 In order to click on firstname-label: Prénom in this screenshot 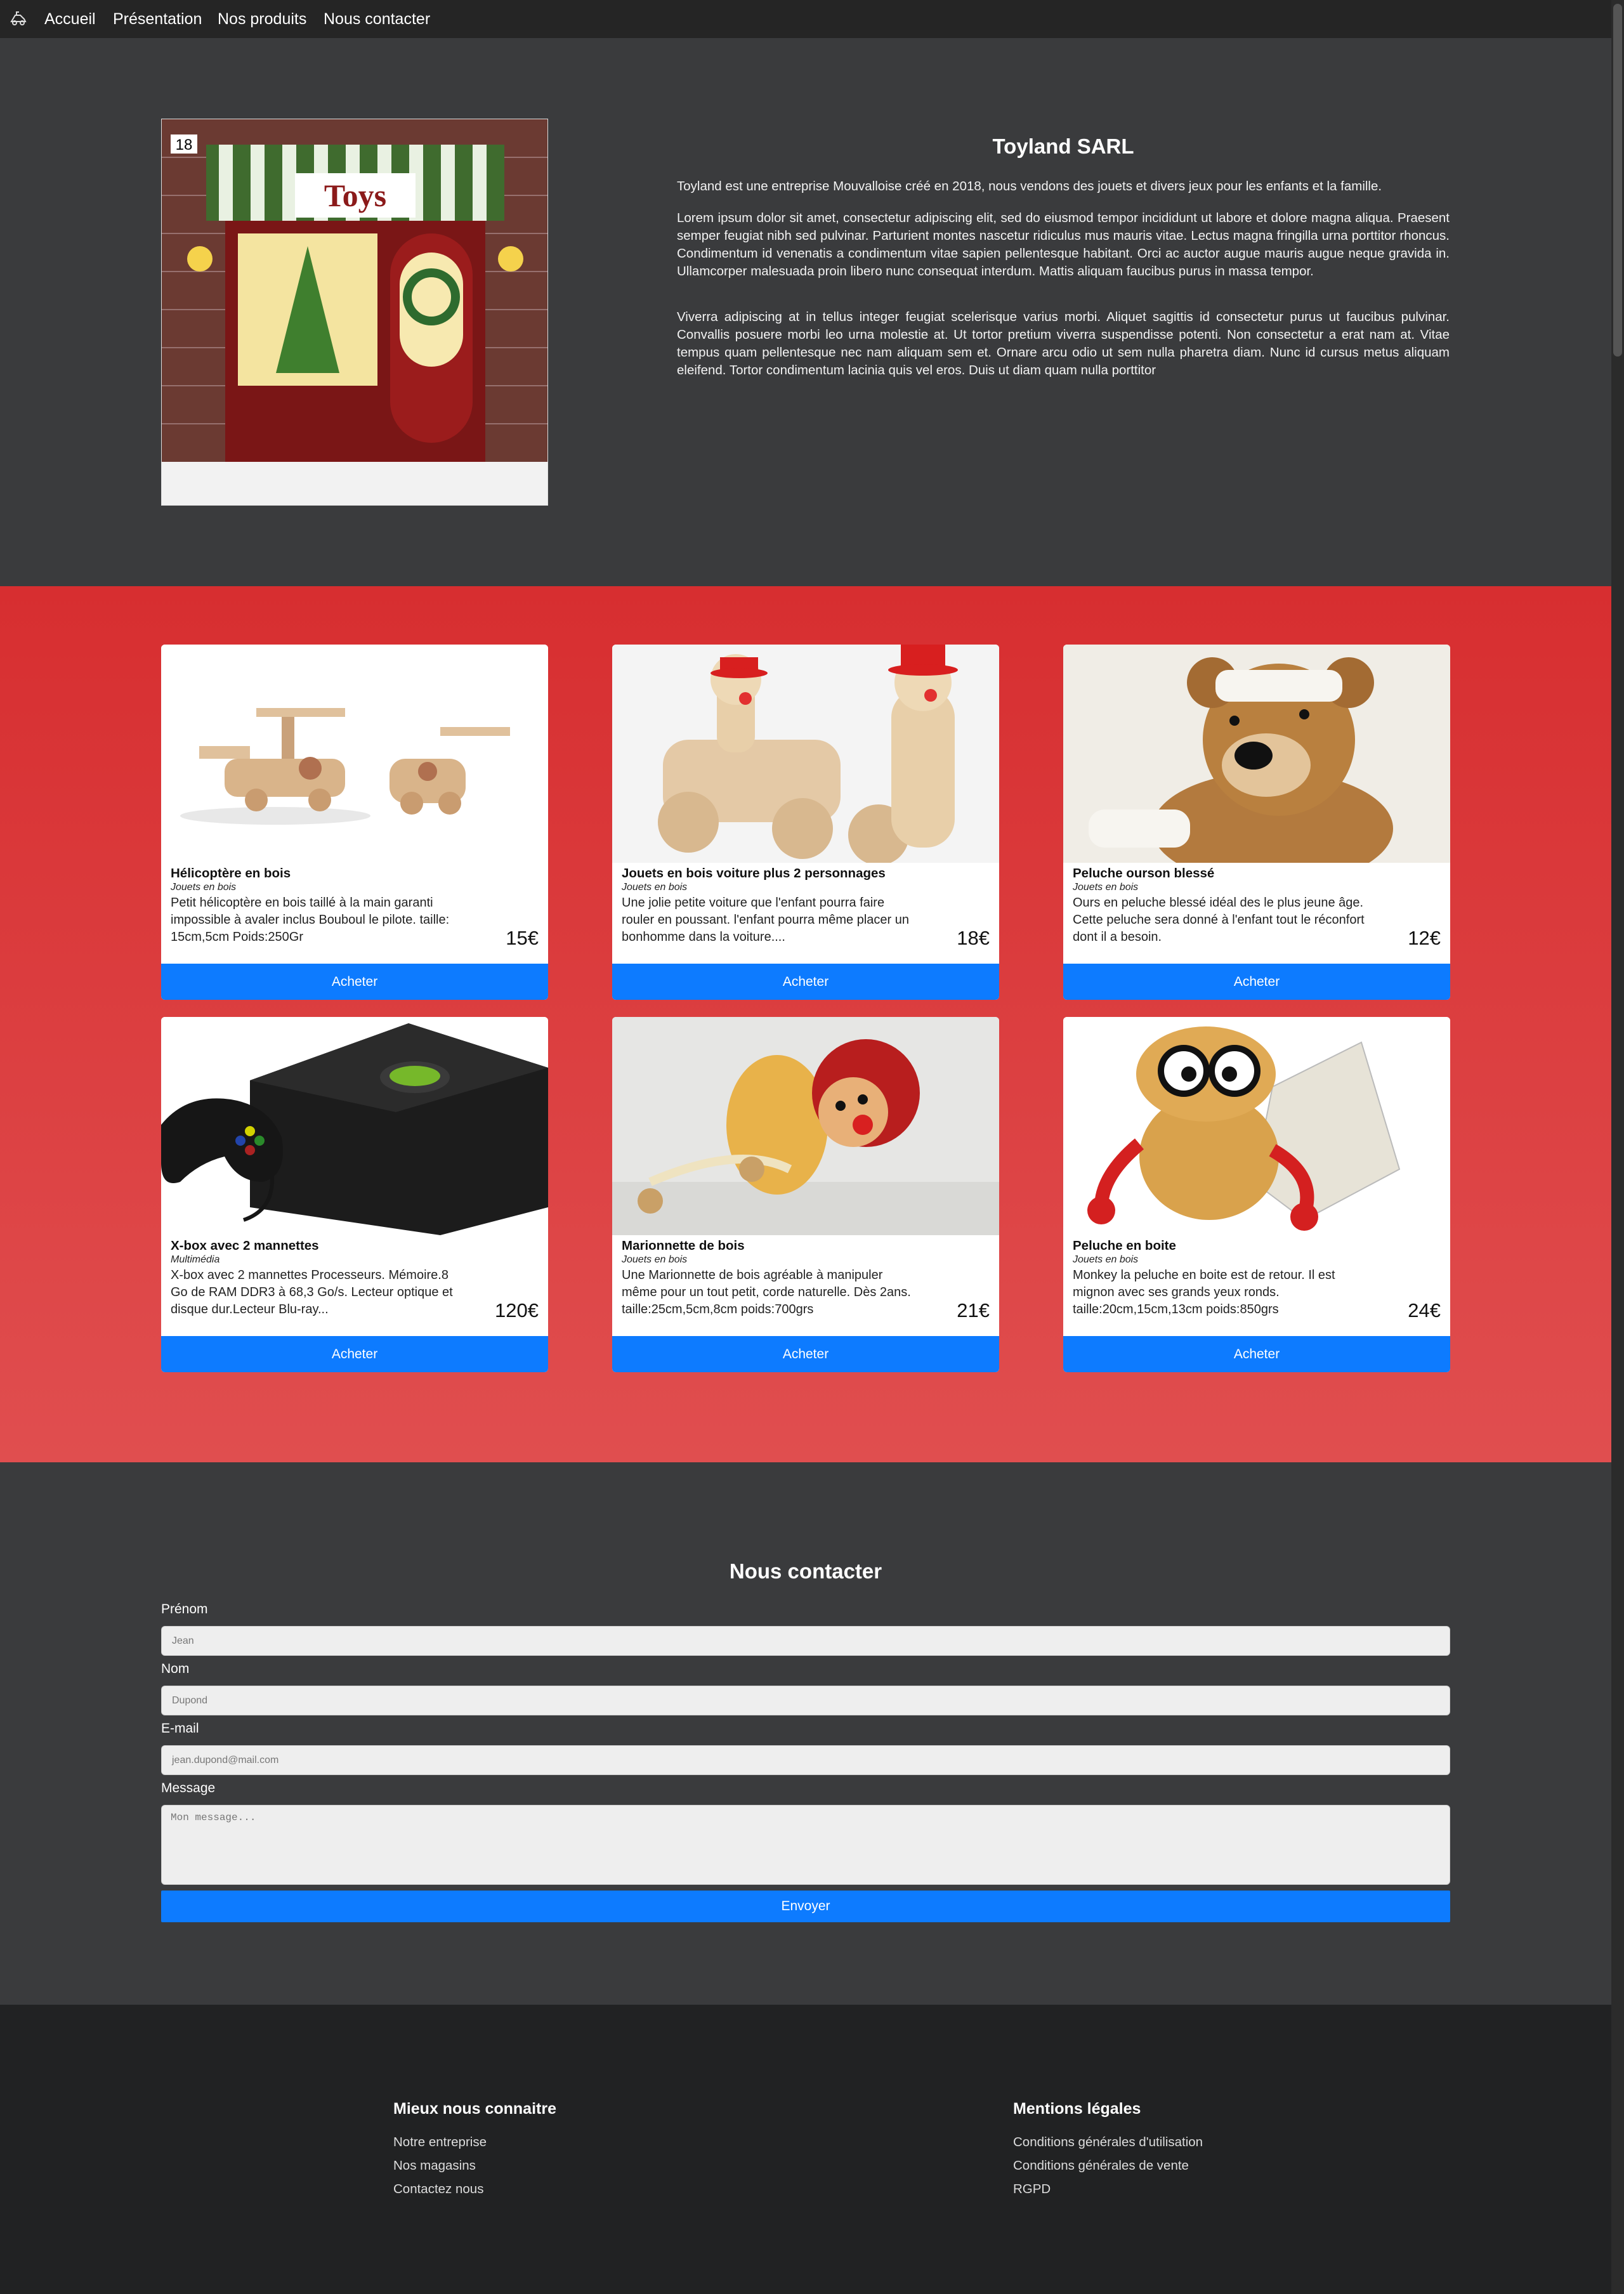, I will do `click(184, 1609)`.